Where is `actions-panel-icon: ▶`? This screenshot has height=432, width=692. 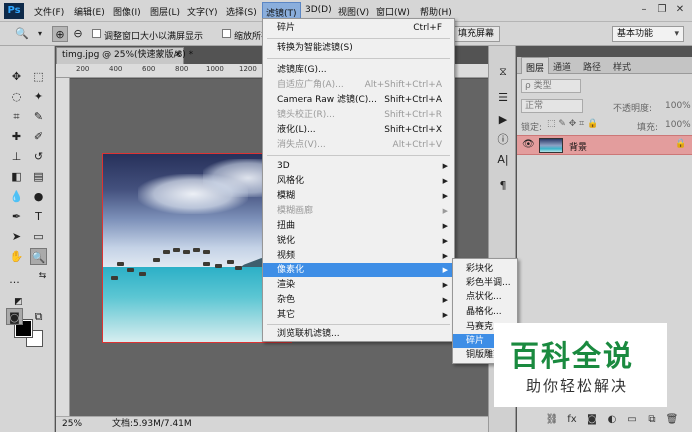 actions-panel-icon: ▶ is located at coordinates (503, 120).